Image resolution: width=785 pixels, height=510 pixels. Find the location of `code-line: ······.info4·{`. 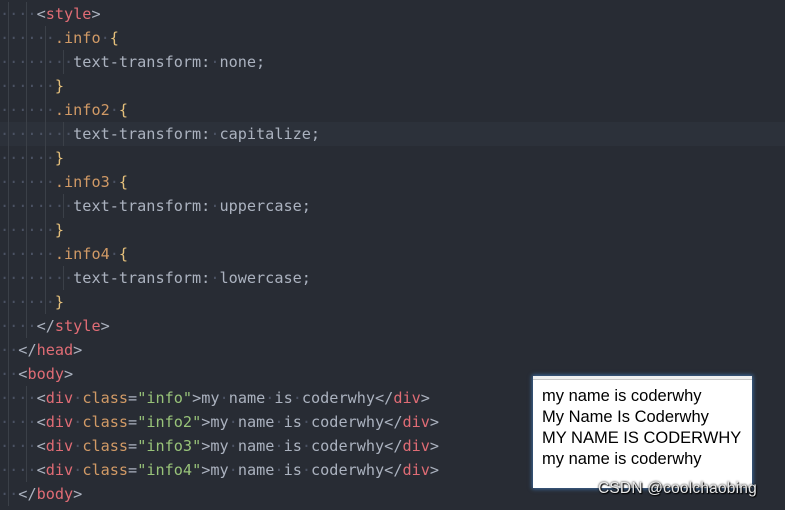

code-line: ······.info4·{ is located at coordinates (392, 254).